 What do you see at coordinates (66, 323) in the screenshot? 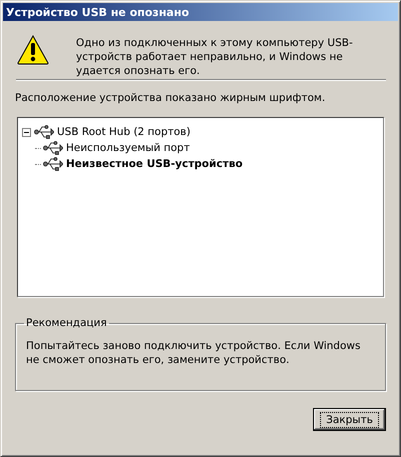
I see `group-title: Рекомендация` at bounding box center [66, 323].